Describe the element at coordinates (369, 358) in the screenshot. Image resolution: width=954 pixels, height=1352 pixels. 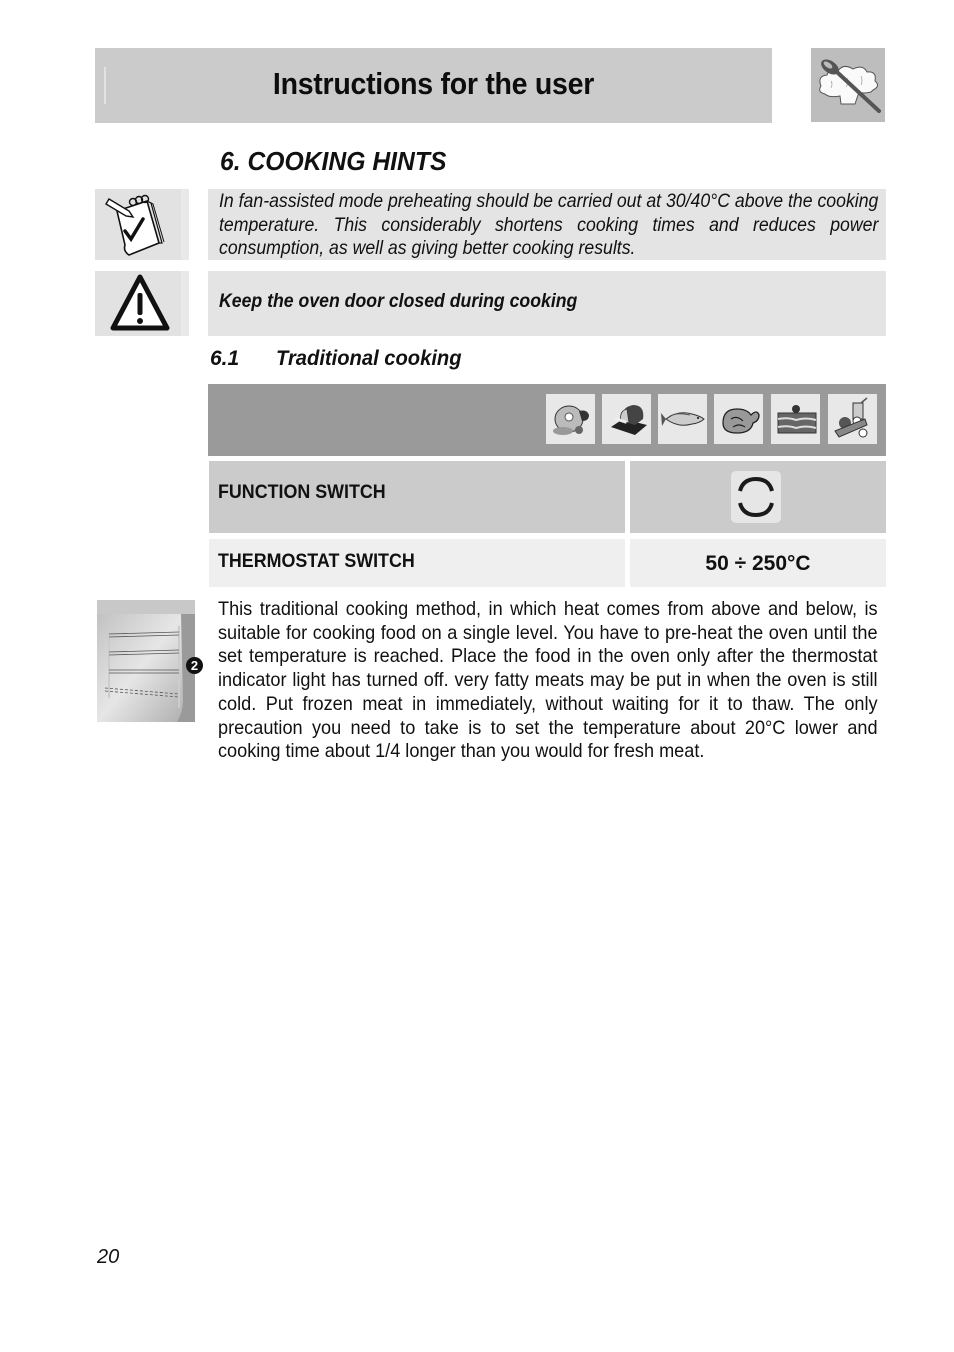
I see `subsection-title: Traditional cooking` at that location.